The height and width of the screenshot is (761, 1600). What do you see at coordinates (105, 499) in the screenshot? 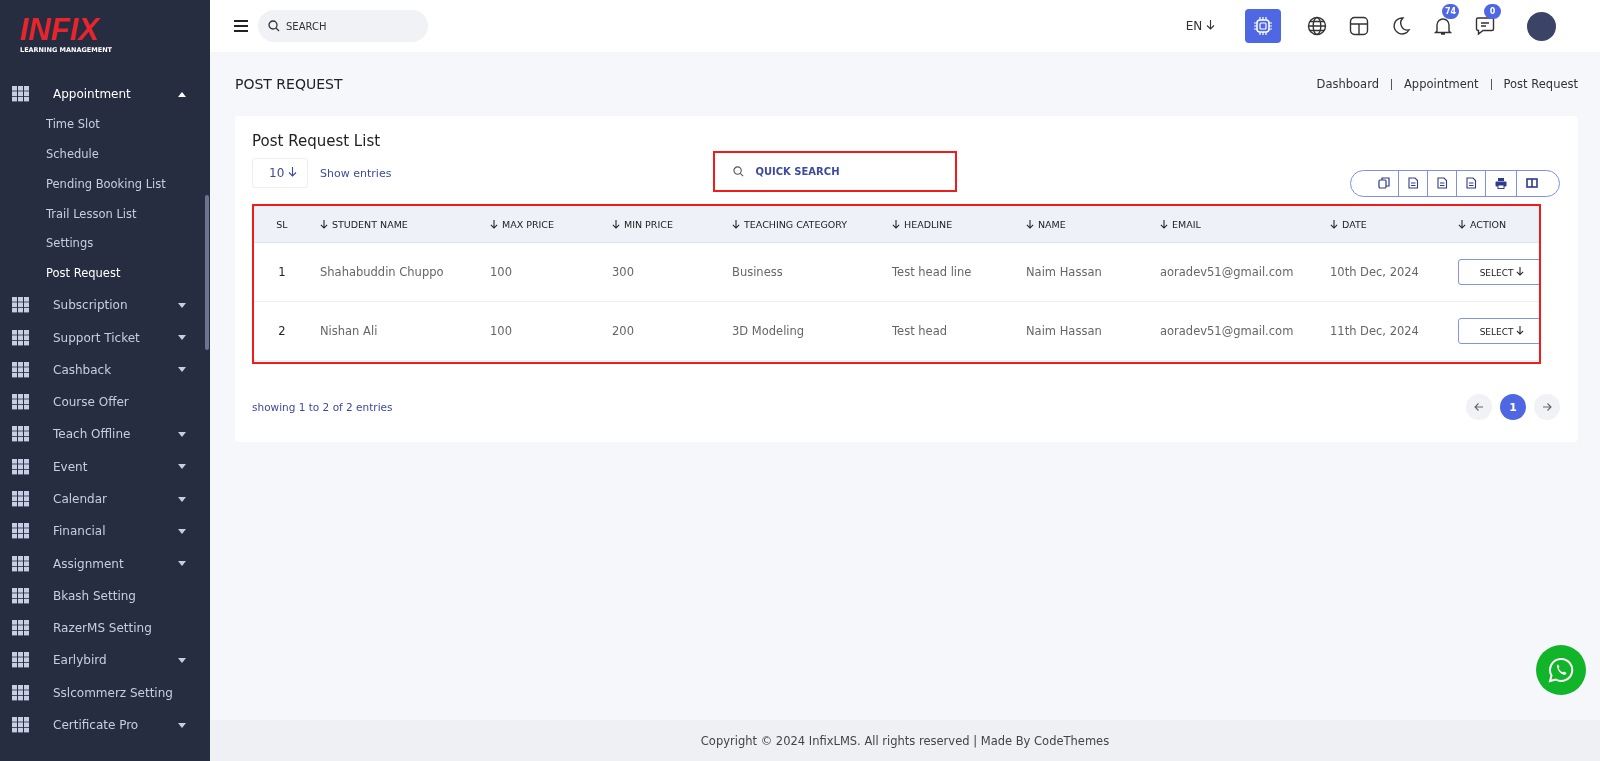
I see `sidebar-item: Calendar` at bounding box center [105, 499].